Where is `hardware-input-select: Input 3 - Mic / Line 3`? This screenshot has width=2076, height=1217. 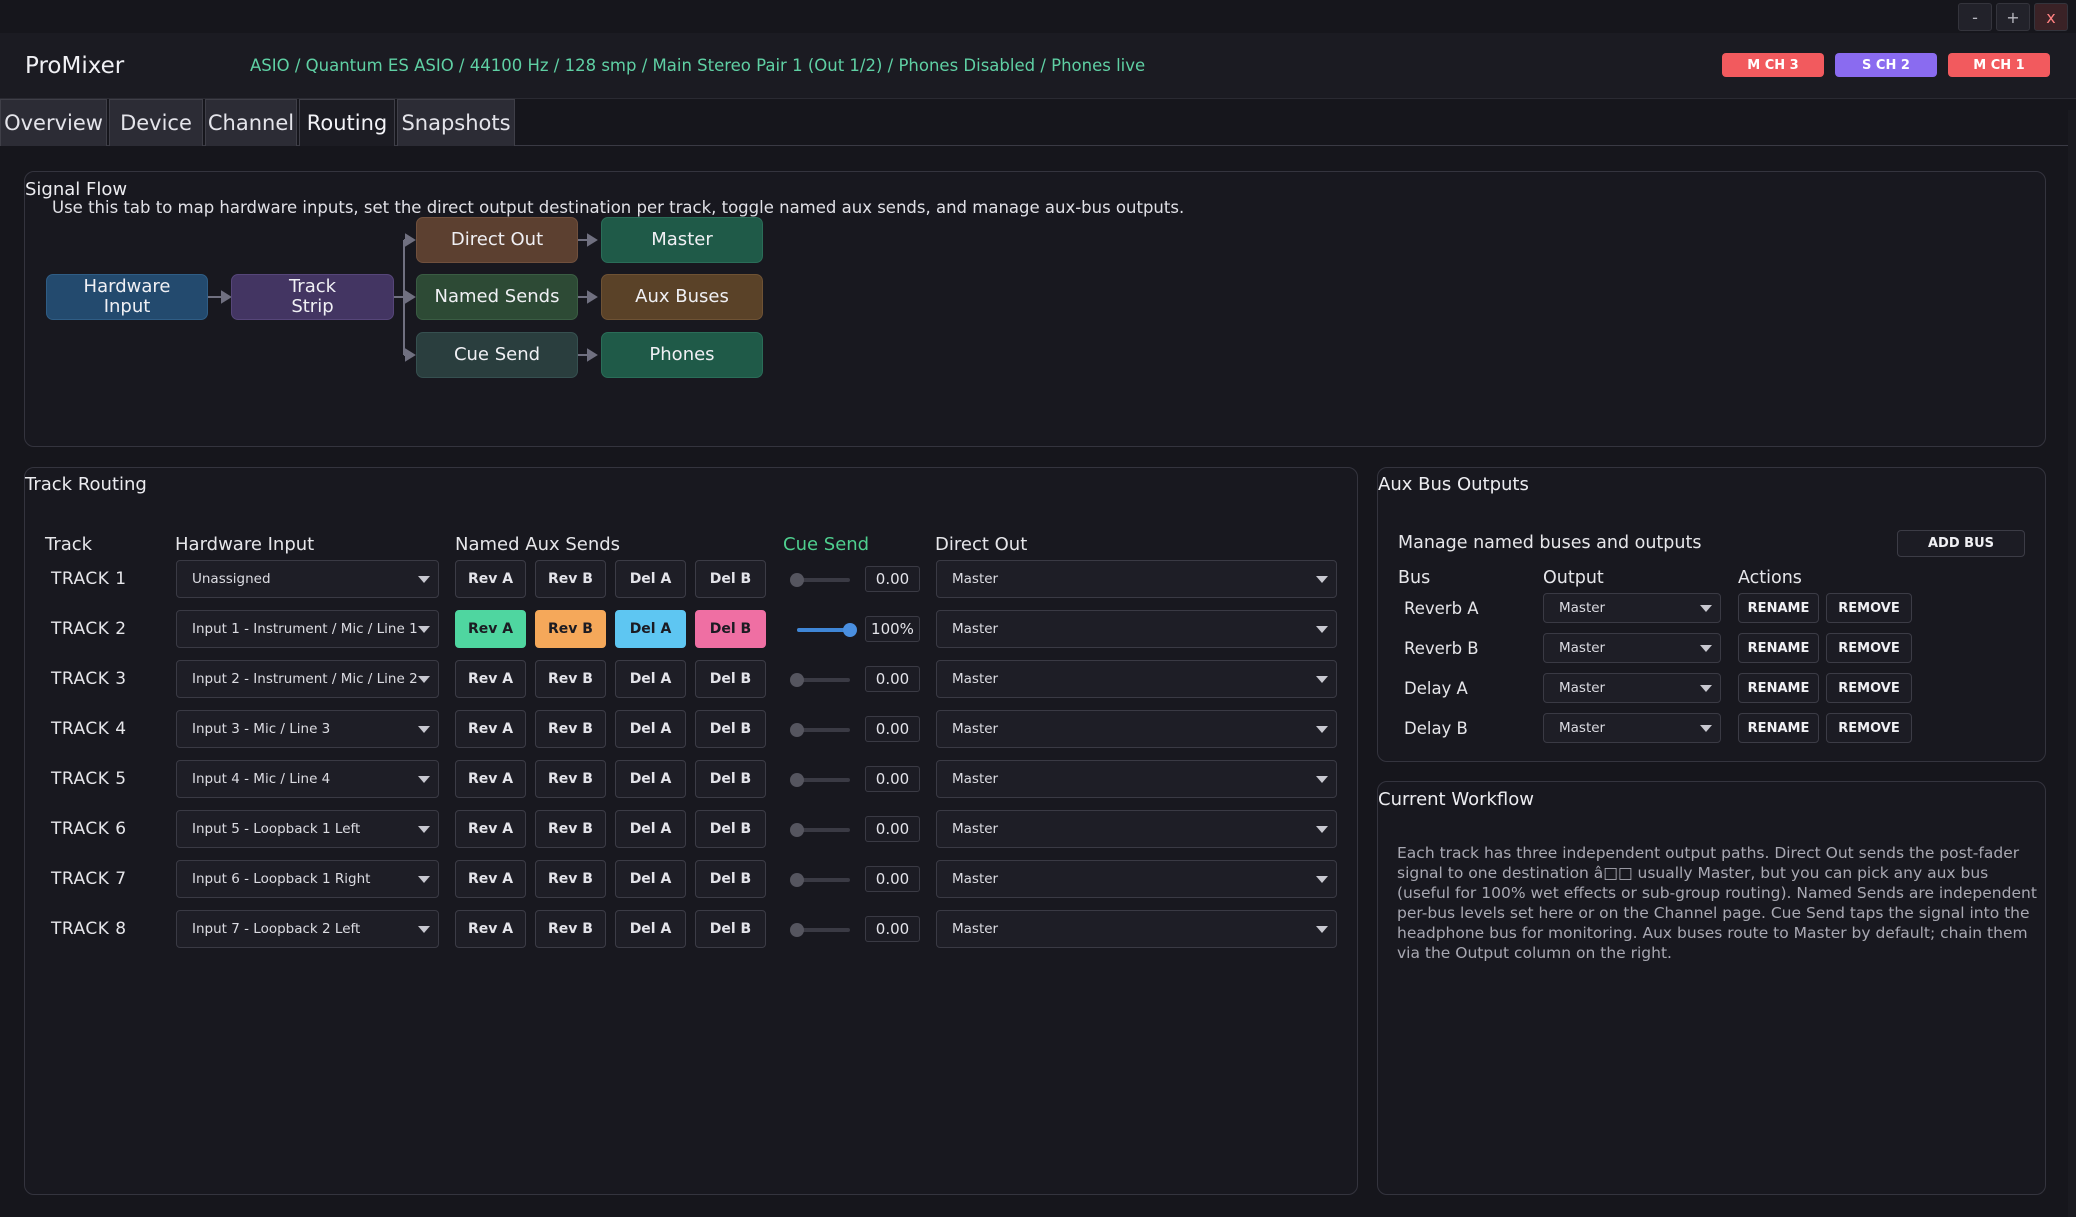
hardware-input-select: Input 3 - Mic / Line 3 is located at coordinates (307, 729).